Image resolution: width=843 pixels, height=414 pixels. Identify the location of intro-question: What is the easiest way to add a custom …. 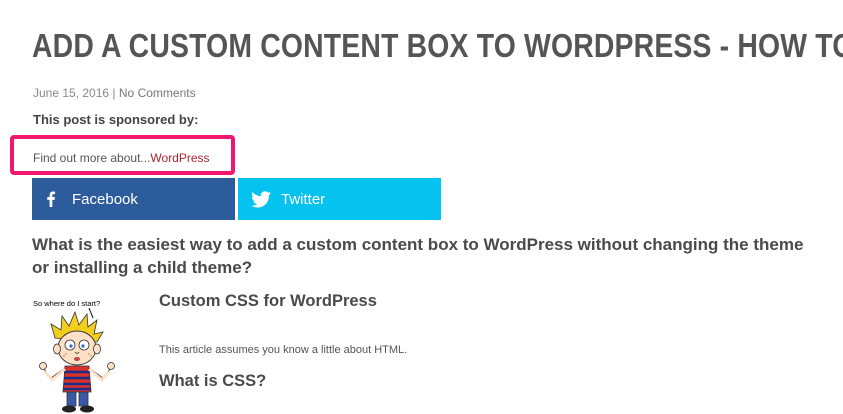
(418, 256).